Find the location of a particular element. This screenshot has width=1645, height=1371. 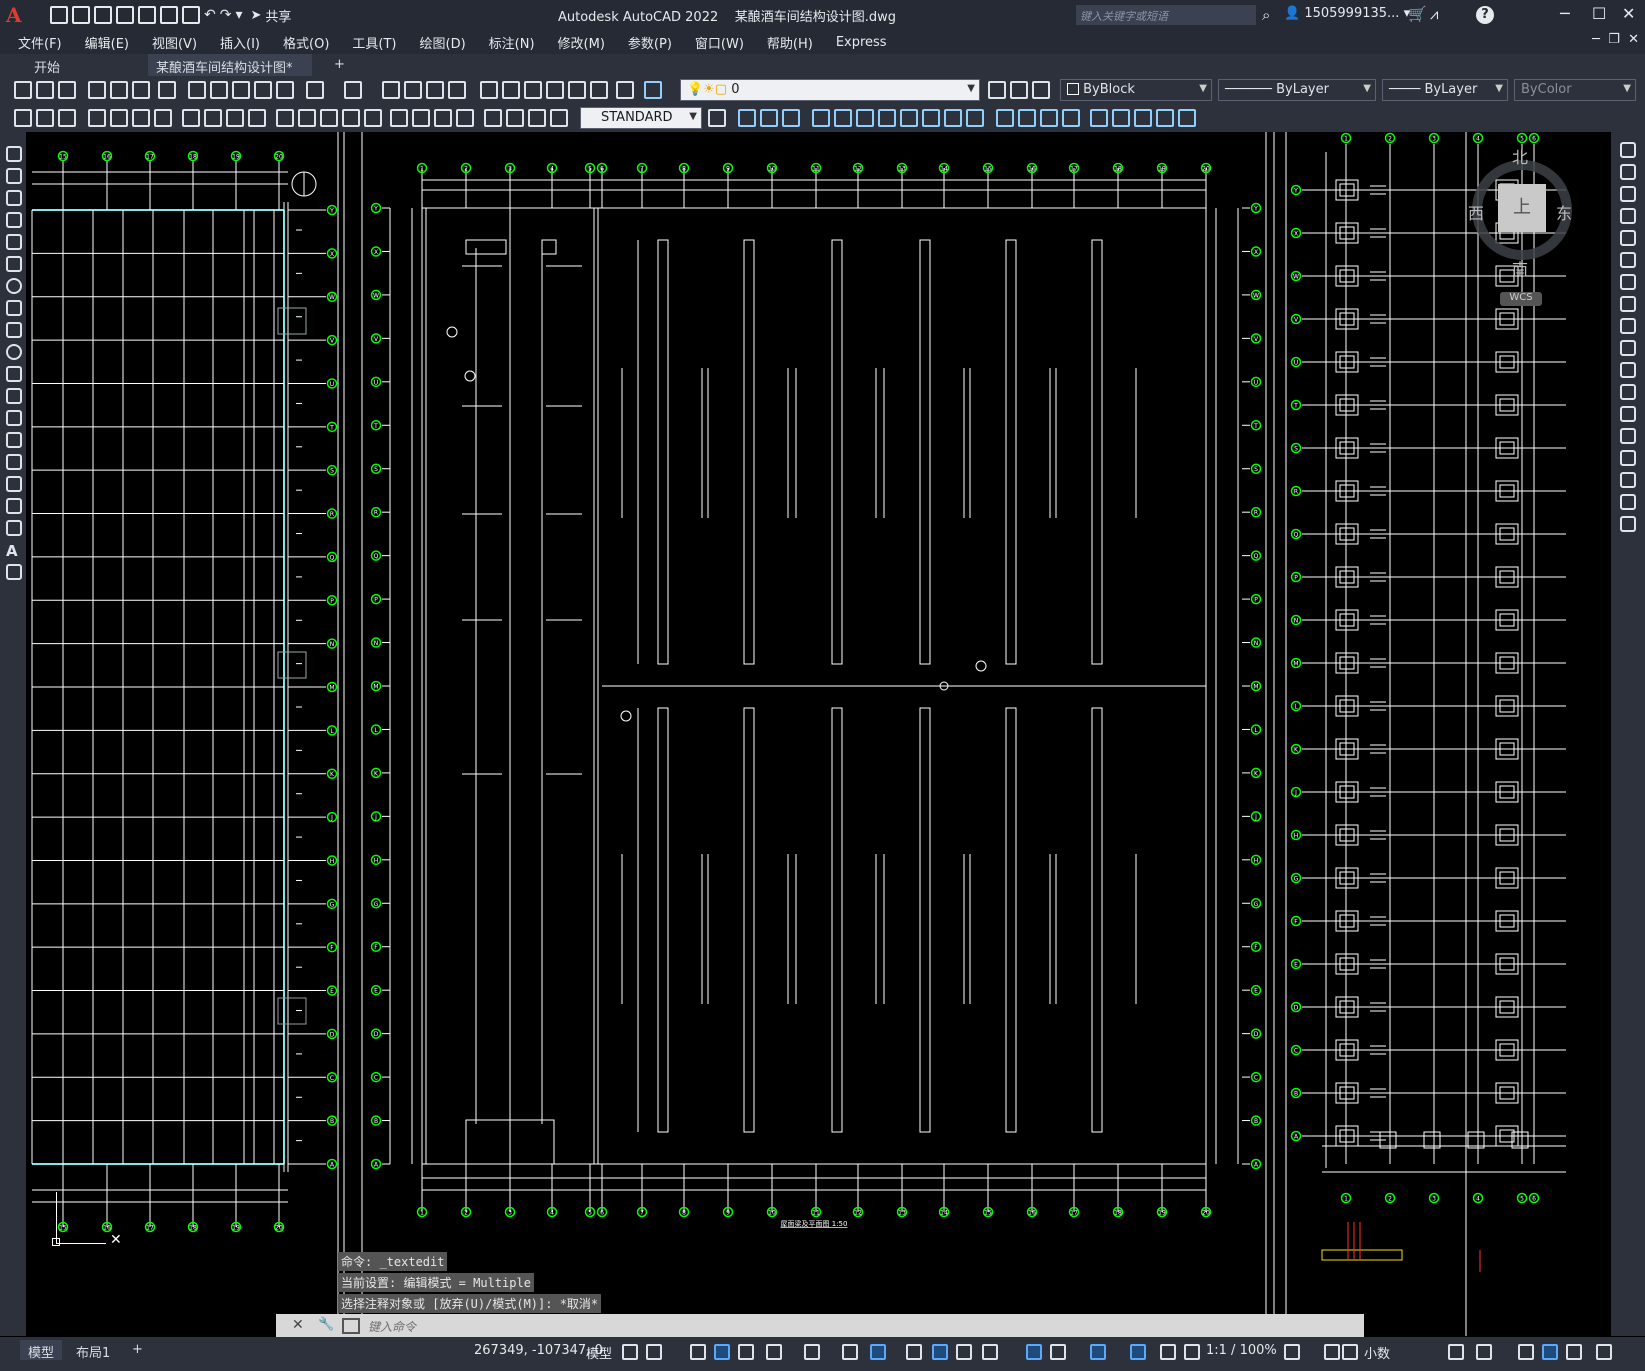

zoom-previous-icon is located at coordinates (457, 90).